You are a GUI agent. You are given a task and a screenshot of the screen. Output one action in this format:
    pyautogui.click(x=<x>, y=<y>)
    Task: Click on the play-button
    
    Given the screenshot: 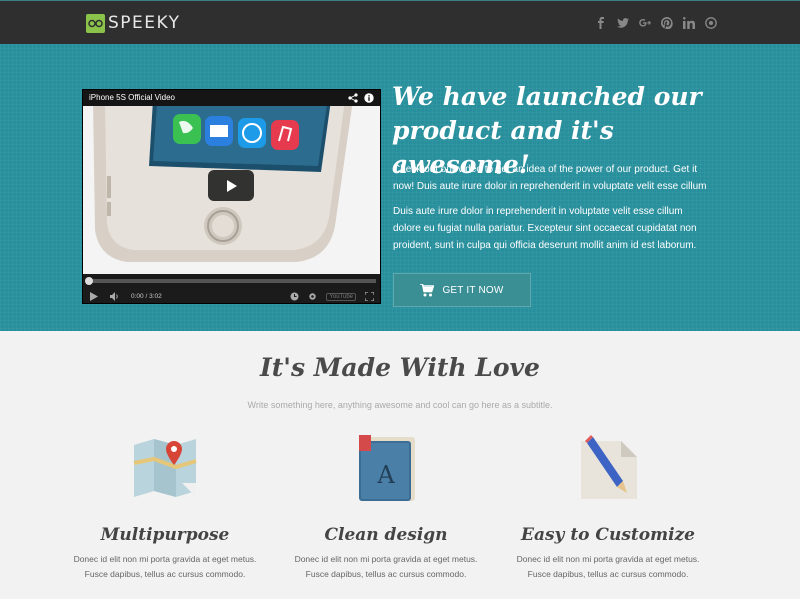 What is the action you would take?
    pyautogui.click(x=231, y=185)
    